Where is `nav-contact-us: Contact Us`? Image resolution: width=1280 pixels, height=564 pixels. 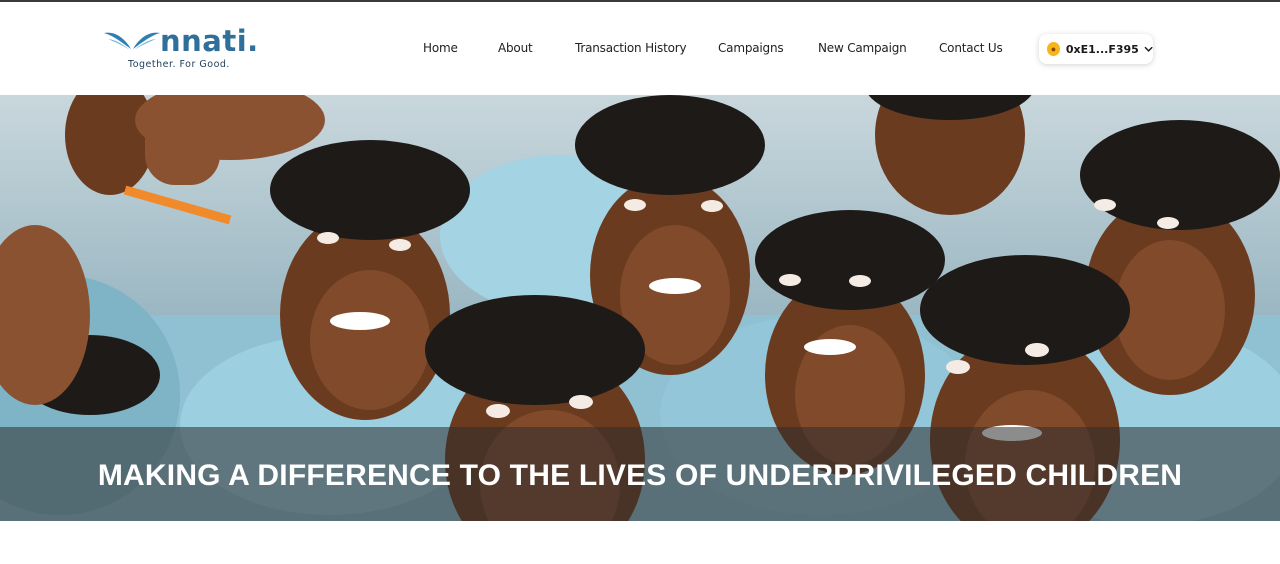
nav-contact-us: Contact Us is located at coordinates (971, 48).